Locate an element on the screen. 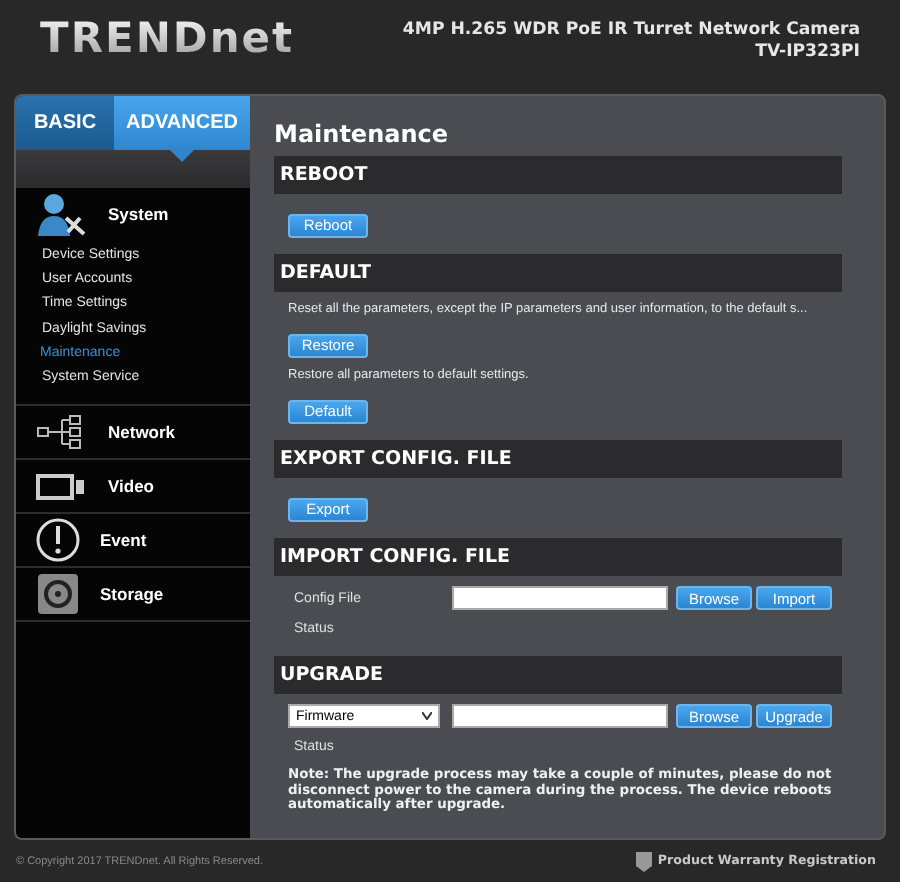 This screenshot has height=882, width=900. product-name: 4MP H.265 WDR PoE IR Turret Network Camera is located at coordinates (631, 31).